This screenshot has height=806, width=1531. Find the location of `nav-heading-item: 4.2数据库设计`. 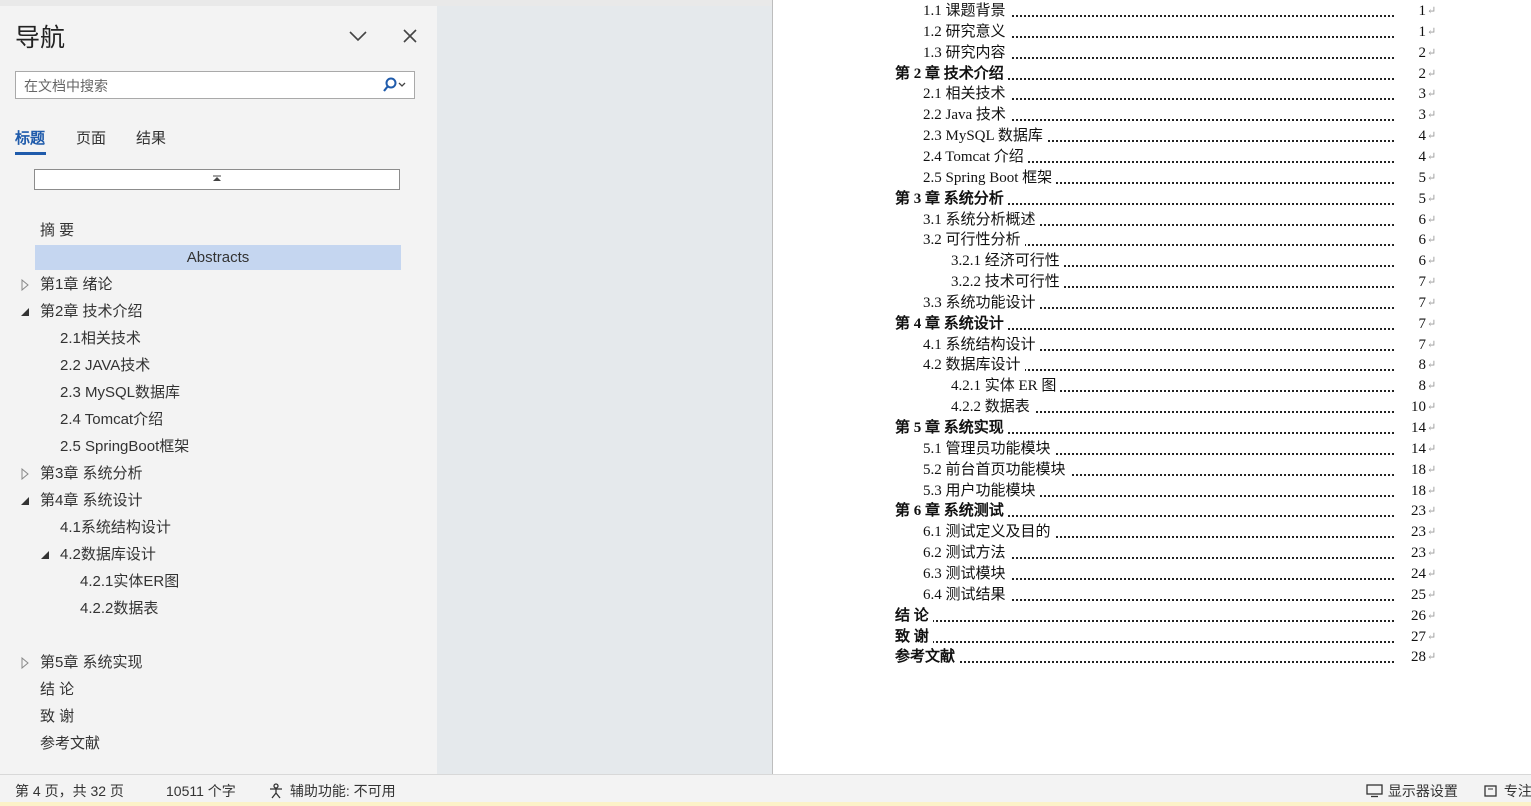

nav-heading-item: 4.2数据库设计 is located at coordinates (108, 554).